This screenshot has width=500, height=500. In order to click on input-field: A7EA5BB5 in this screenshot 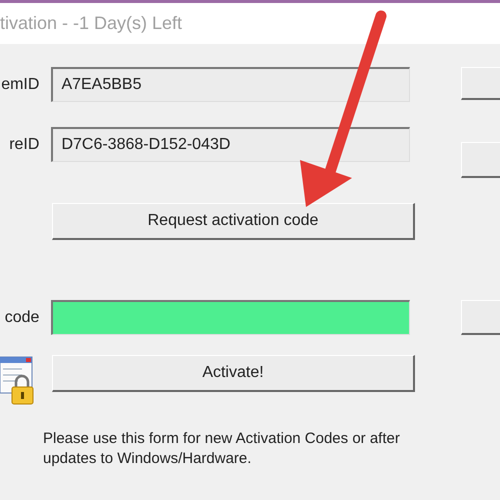, I will do `click(230, 84)`.